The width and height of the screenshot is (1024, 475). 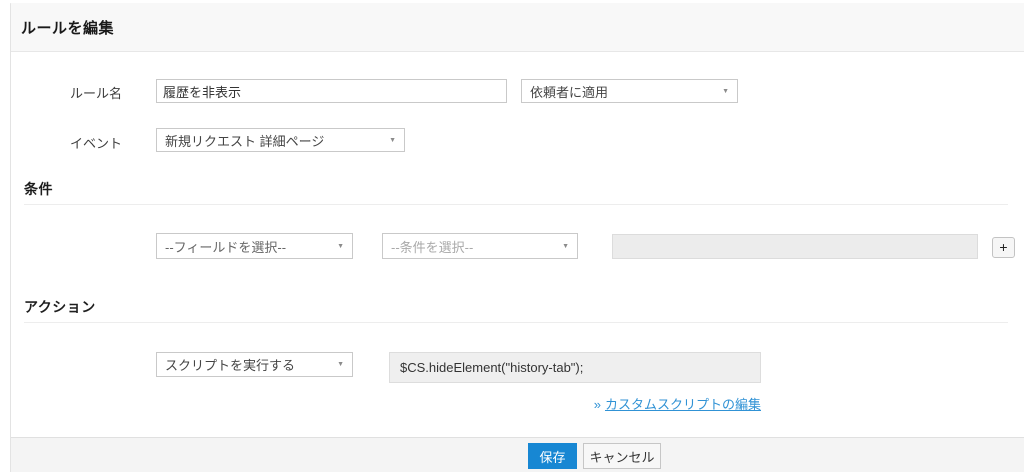 I want to click on event-select: 新規リクエスト 詳細ページ ▼, so click(x=280, y=140).